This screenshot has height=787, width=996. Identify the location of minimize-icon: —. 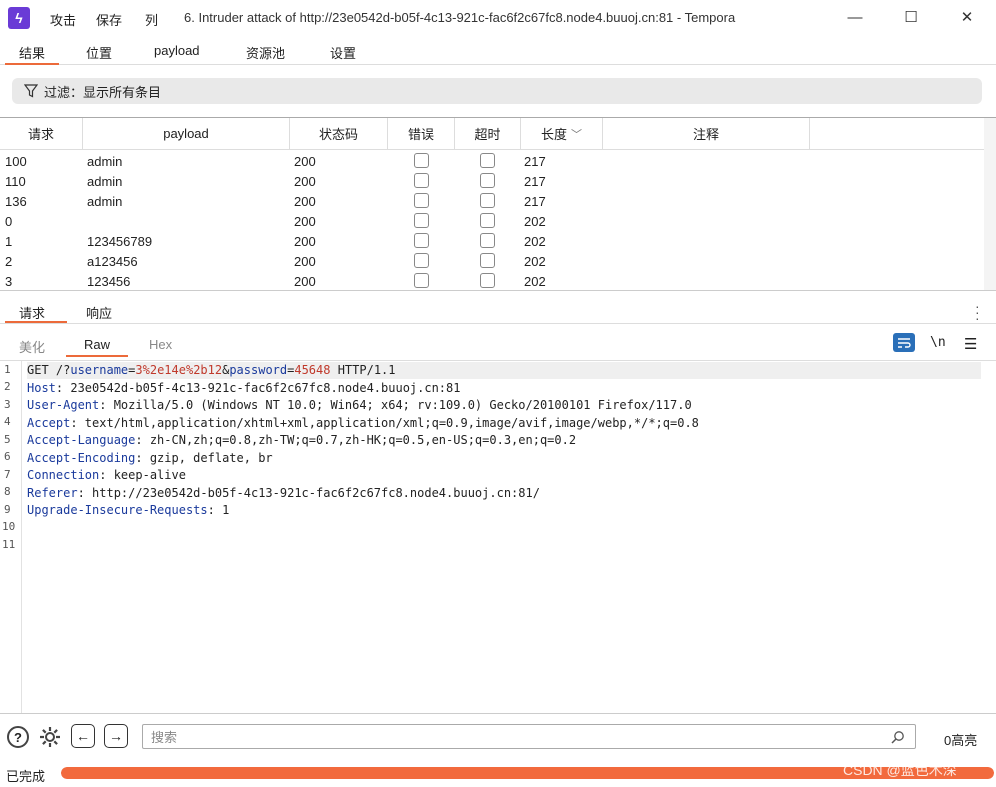
(855, 17).